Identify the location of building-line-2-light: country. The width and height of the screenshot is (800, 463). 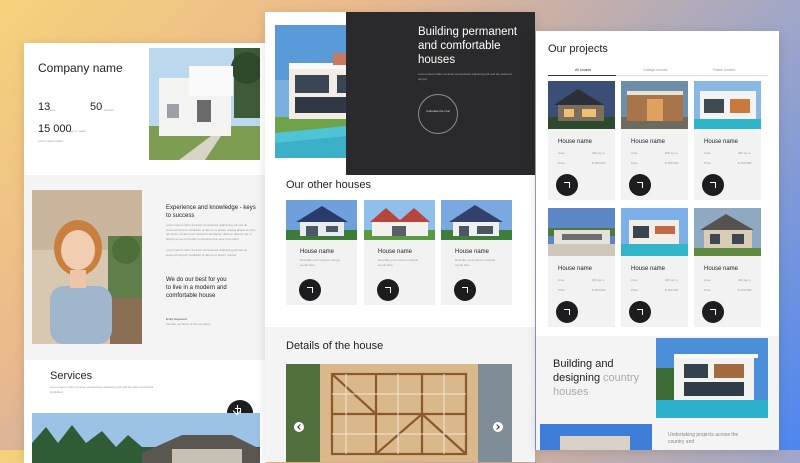
(621, 378).